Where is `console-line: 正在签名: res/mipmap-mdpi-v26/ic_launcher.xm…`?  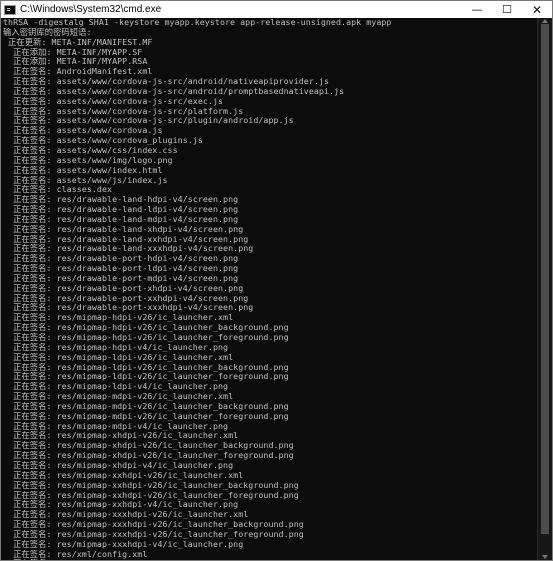 console-line: 正在签名: res/mipmap-mdpi-v26/ic_launcher.xm… is located at coordinates (118, 397).